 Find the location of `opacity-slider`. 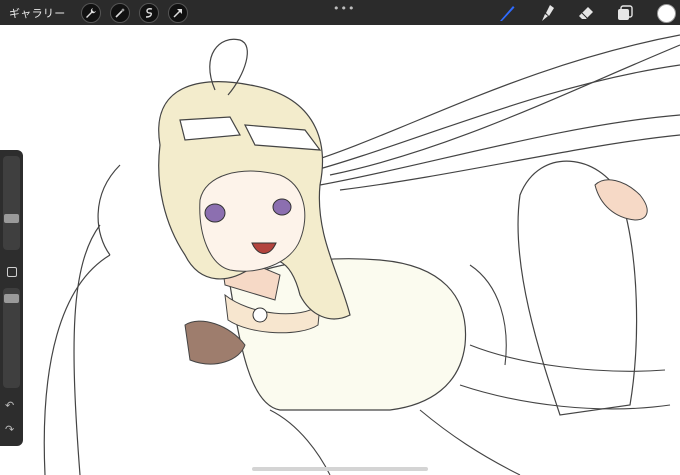

opacity-slider is located at coordinates (11, 338).